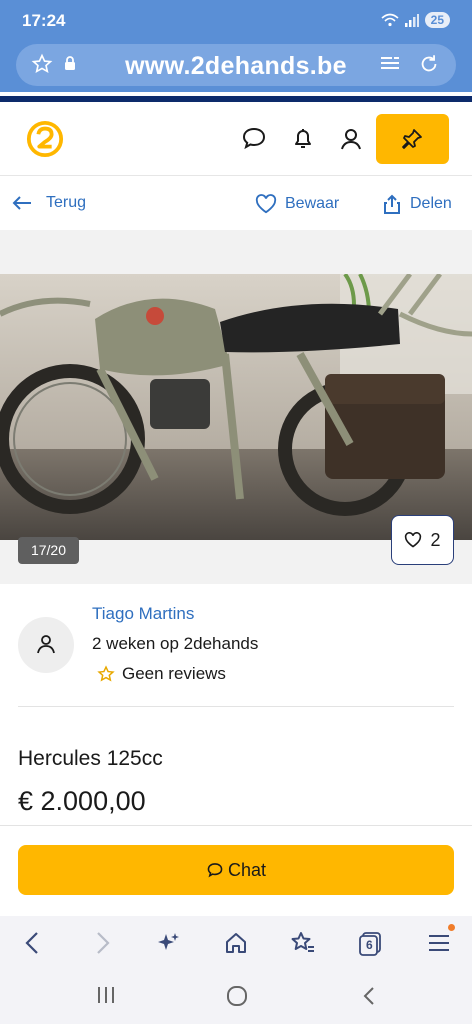 This screenshot has height=1024, width=472. What do you see at coordinates (236, 20) in the screenshot?
I see `status-bar: 17:24 25` at bounding box center [236, 20].